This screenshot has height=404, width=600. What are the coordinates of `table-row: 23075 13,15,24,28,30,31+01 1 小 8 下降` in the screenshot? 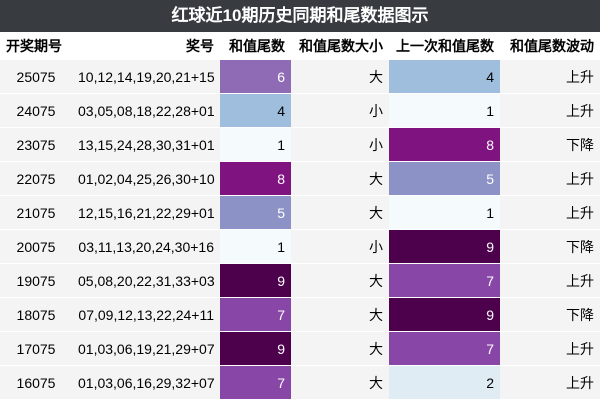 It's located at (300, 144).